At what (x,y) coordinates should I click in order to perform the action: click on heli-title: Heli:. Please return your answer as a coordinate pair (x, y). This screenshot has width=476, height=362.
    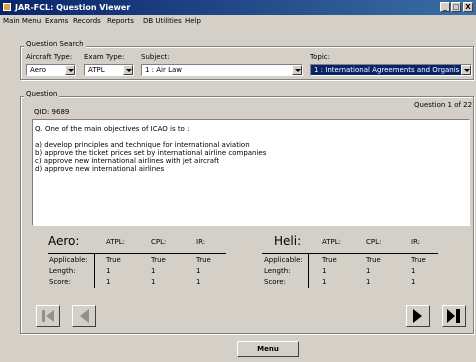
    Looking at the image, I should click on (288, 241).